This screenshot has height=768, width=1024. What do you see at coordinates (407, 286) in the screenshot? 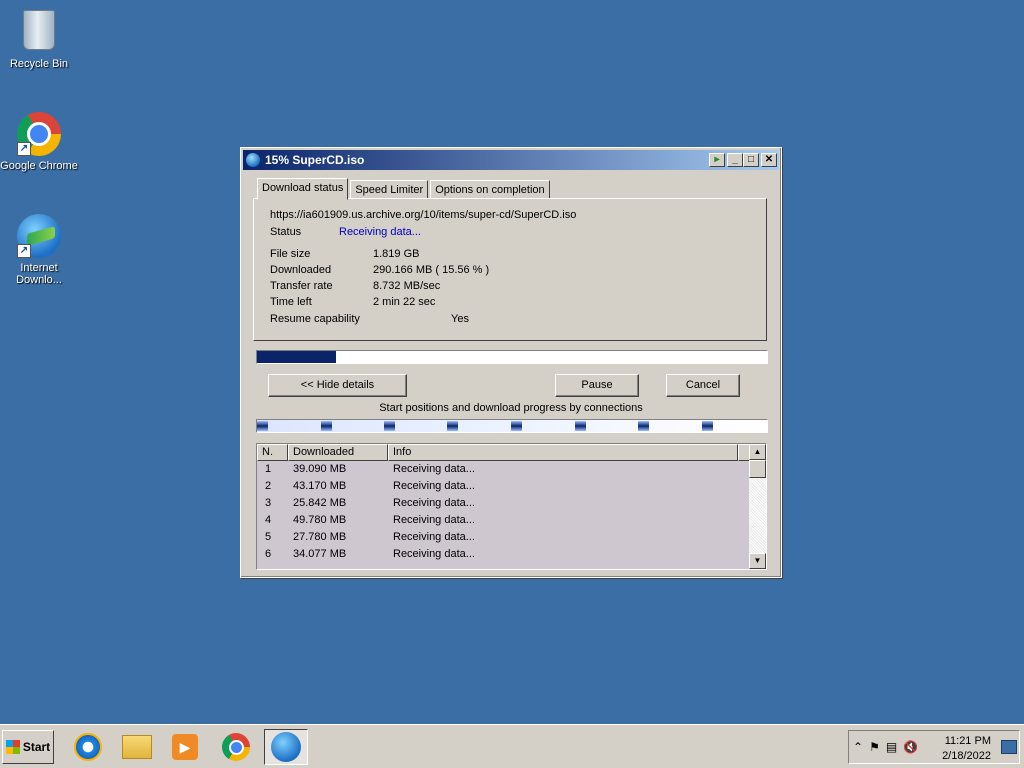
I see `field-value: 8.732 MB/sec` at bounding box center [407, 286].